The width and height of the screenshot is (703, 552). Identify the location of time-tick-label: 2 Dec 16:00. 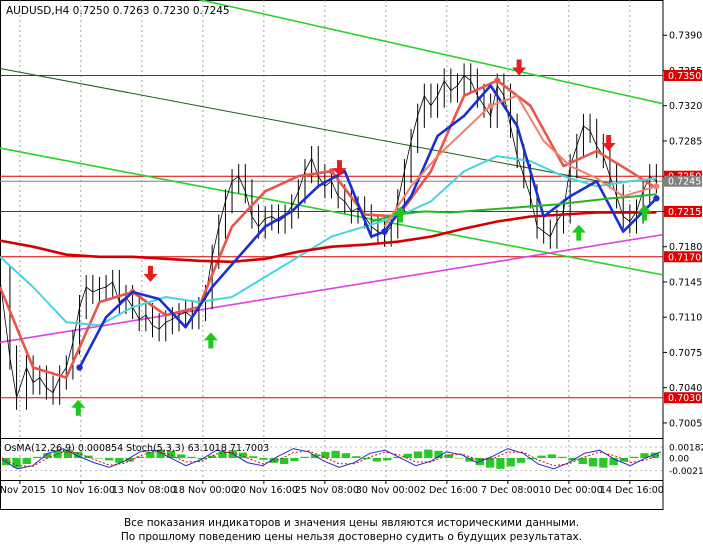
(449, 490).